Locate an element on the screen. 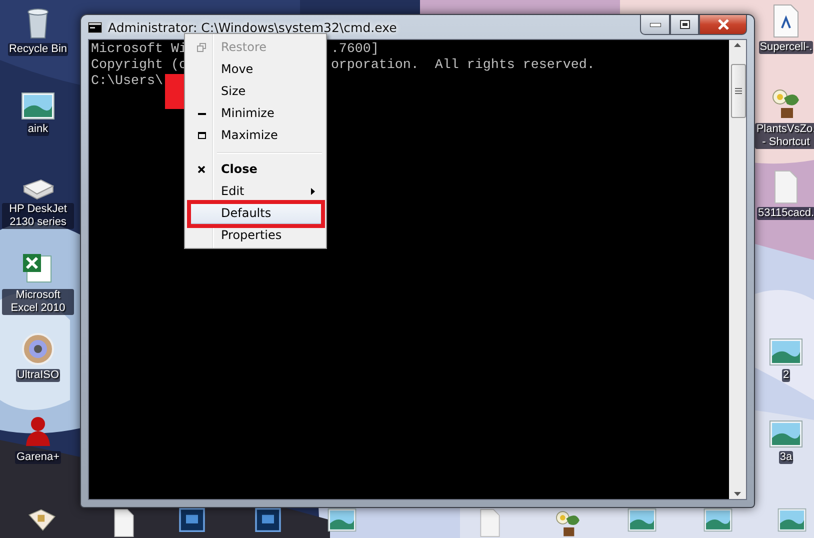  submenu-arrow-icon is located at coordinates (313, 191).